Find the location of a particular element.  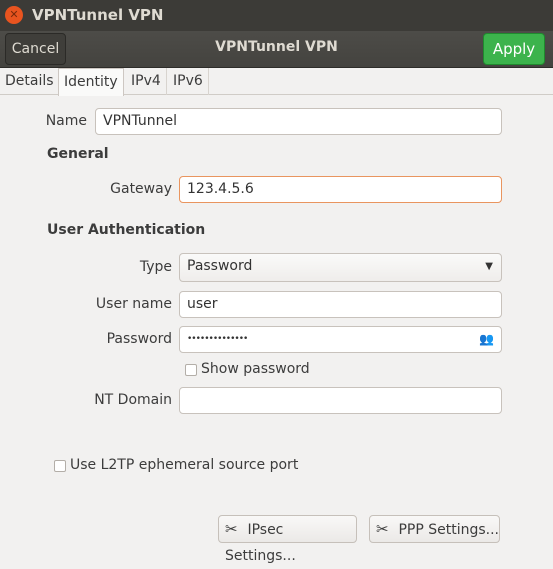

type-select: Password ▼ is located at coordinates (340, 267).